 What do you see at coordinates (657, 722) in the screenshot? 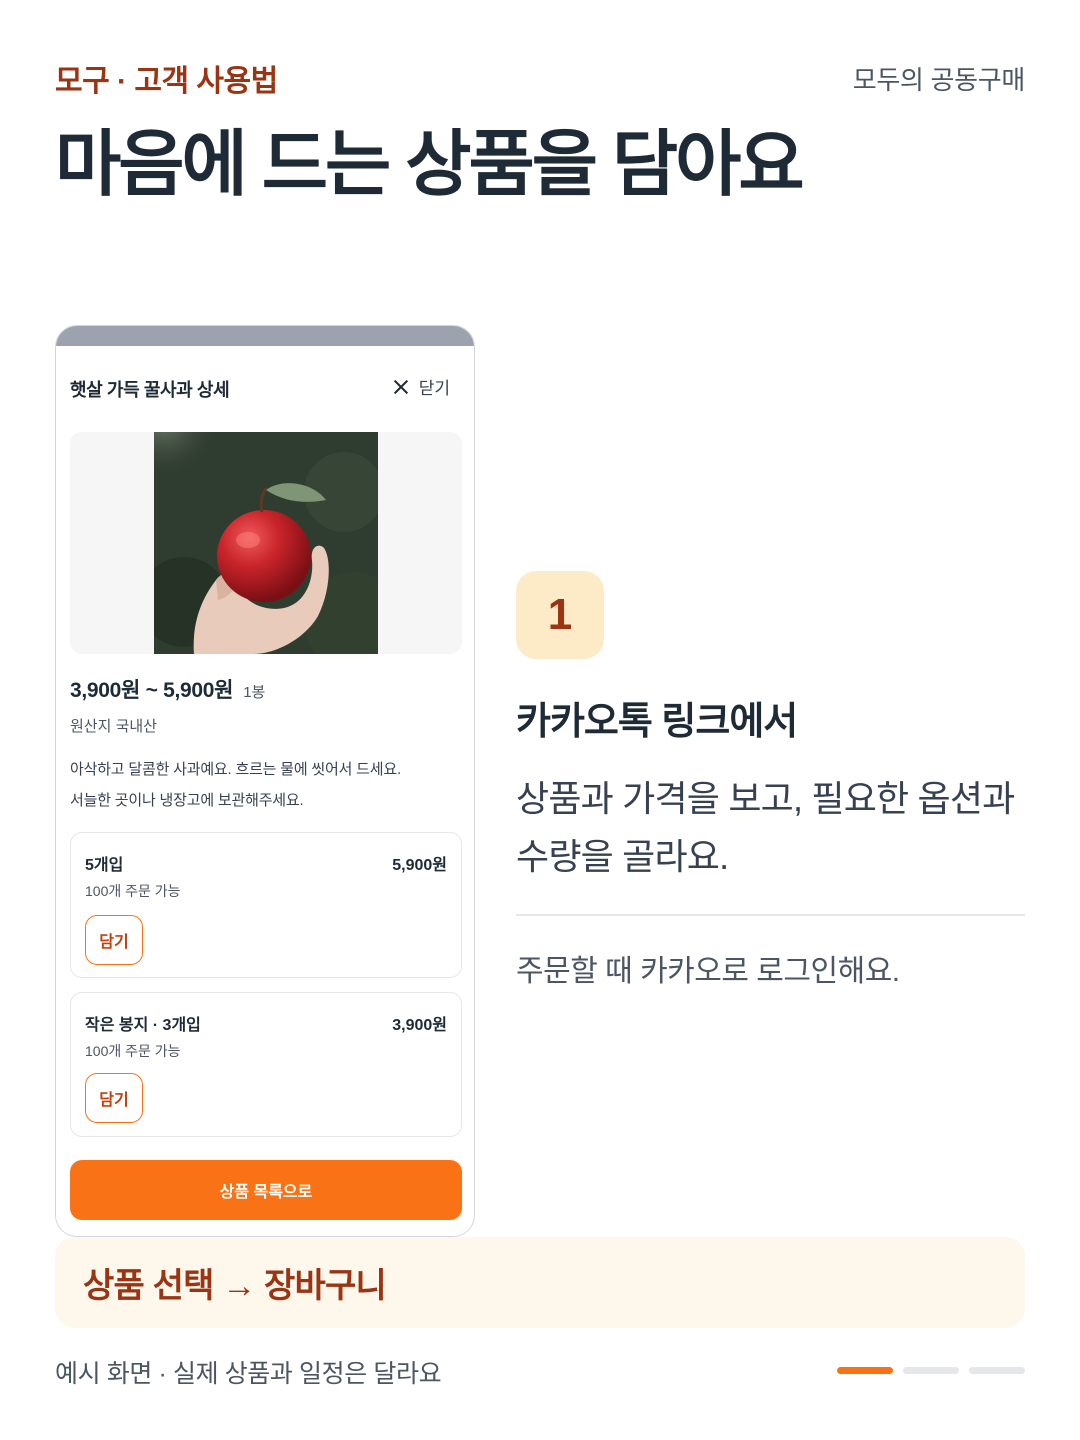
I see `step-title: 카카오톡 링크에서` at bounding box center [657, 722].